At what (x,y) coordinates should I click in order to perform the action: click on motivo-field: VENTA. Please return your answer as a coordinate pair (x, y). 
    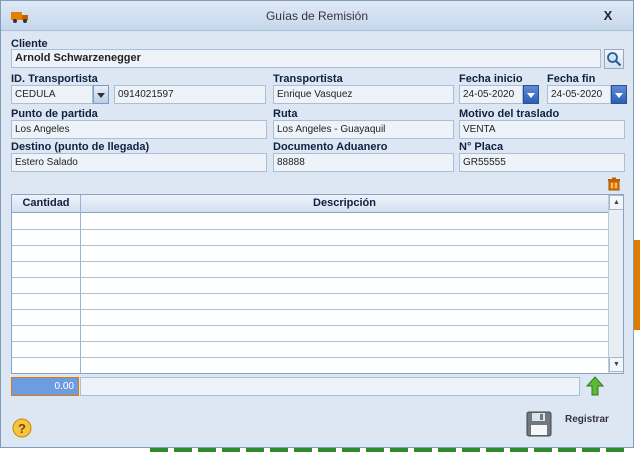
    Looking at the image, I should click on (542, 129).